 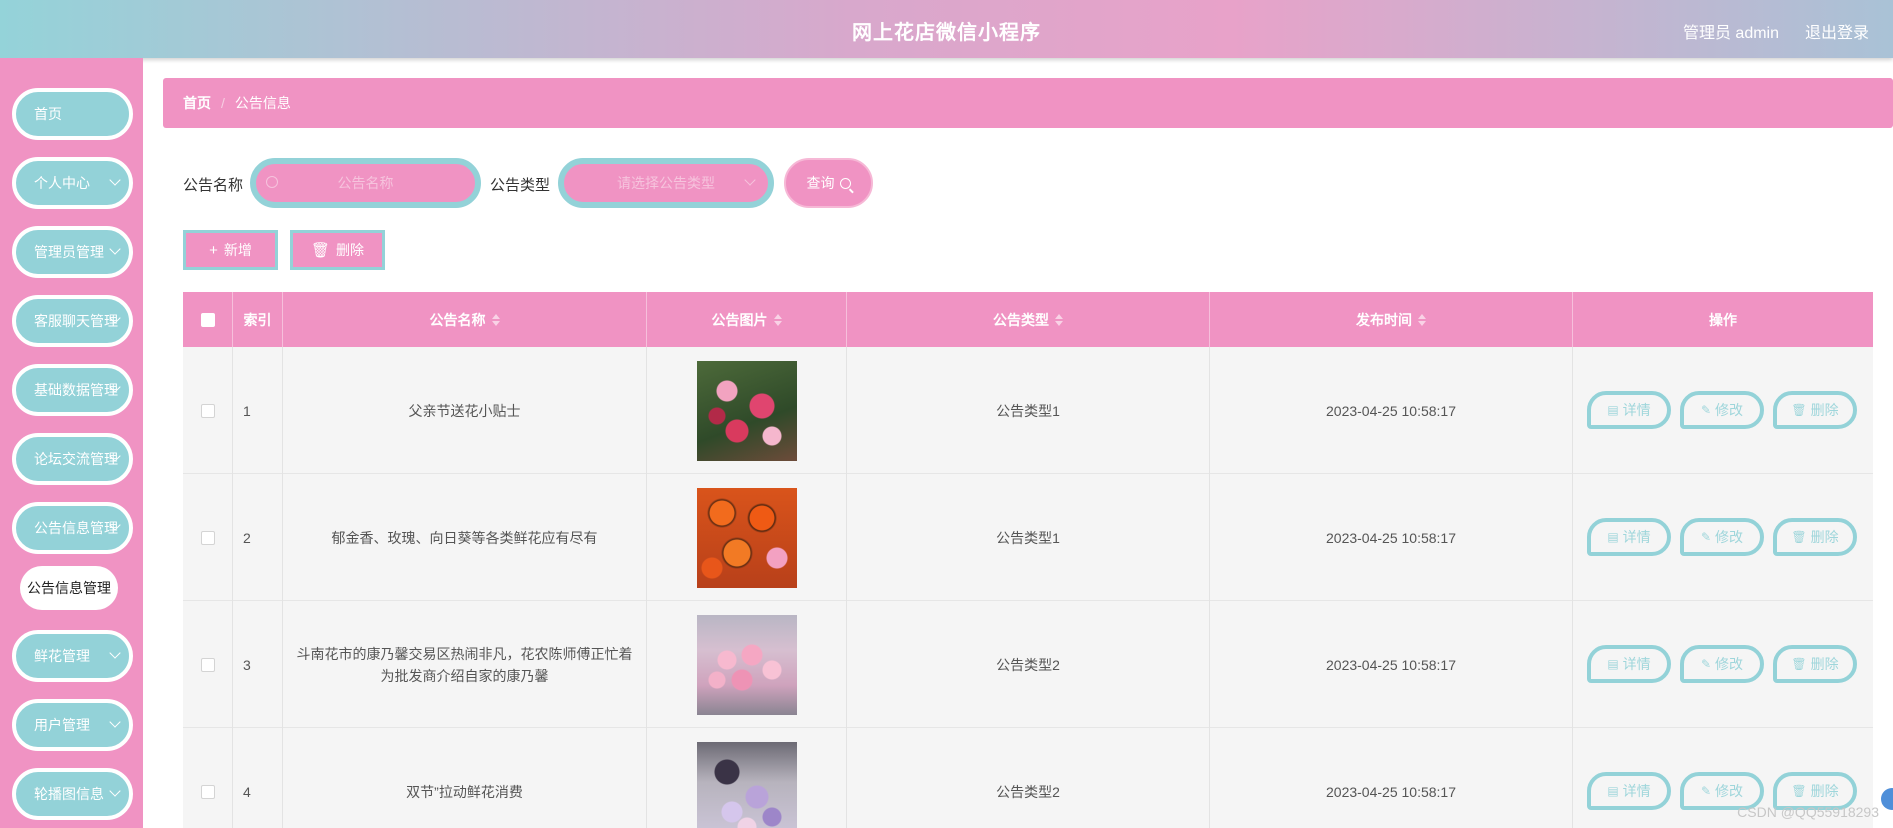 What do you see at coordinates (465, 410) in the screenshot?
I see `notice-name-cell: 父亲节送花小贴士` at bounding box center [465, 410].